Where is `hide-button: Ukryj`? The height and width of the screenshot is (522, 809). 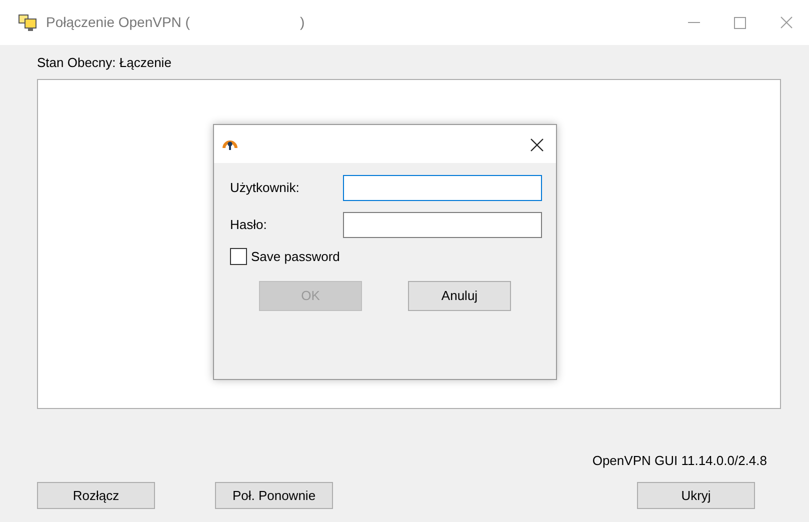
hide-button: Ukryj is located at coordinates (696, 495).